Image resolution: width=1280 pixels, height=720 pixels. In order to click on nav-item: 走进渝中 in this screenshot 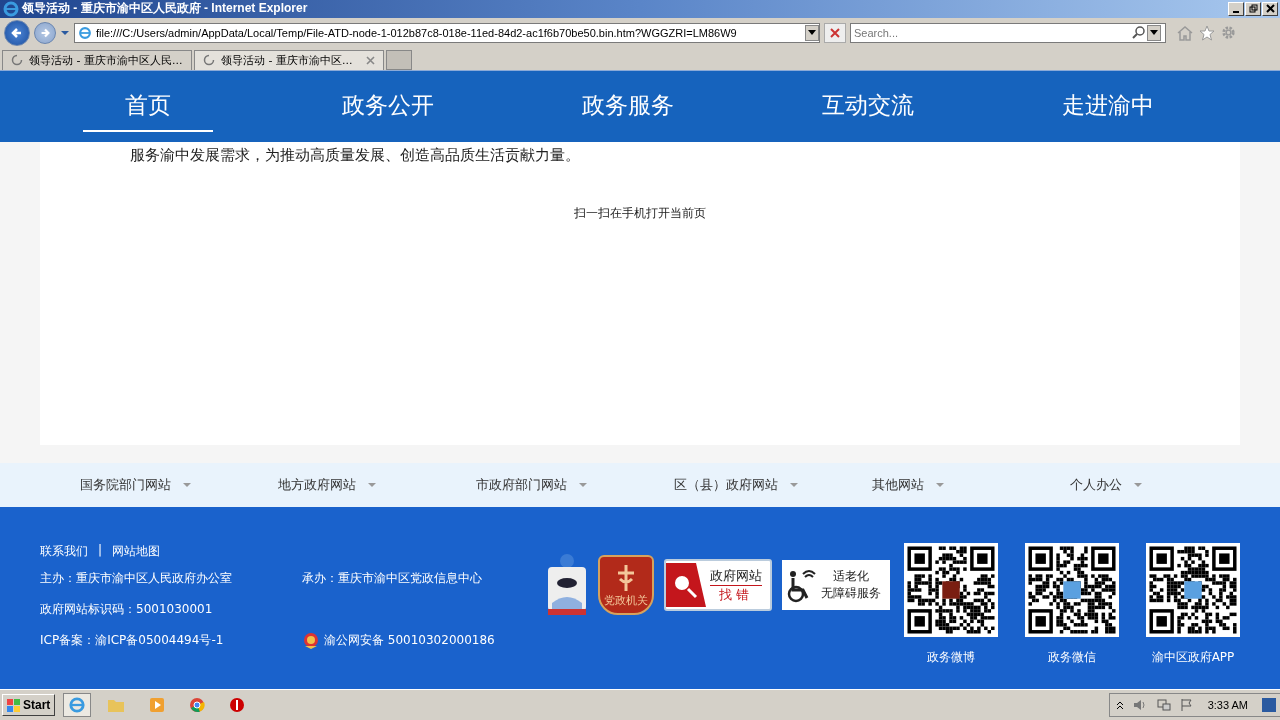, I will do `click(1108, 101)`.